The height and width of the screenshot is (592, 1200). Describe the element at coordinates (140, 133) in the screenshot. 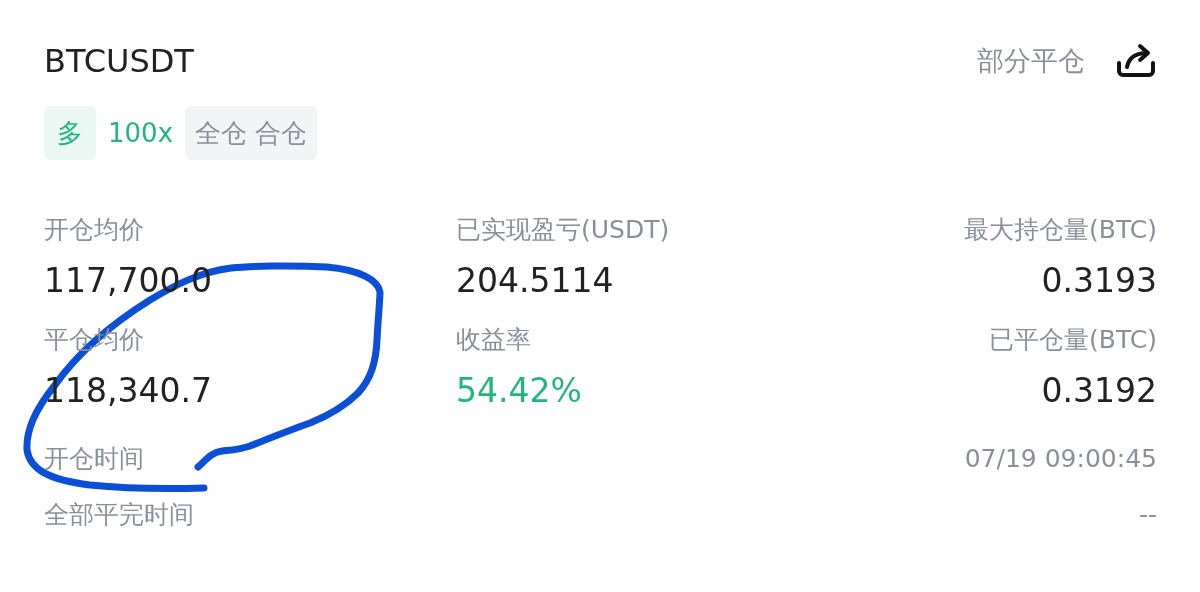

I see `tag: 100x` at that location.